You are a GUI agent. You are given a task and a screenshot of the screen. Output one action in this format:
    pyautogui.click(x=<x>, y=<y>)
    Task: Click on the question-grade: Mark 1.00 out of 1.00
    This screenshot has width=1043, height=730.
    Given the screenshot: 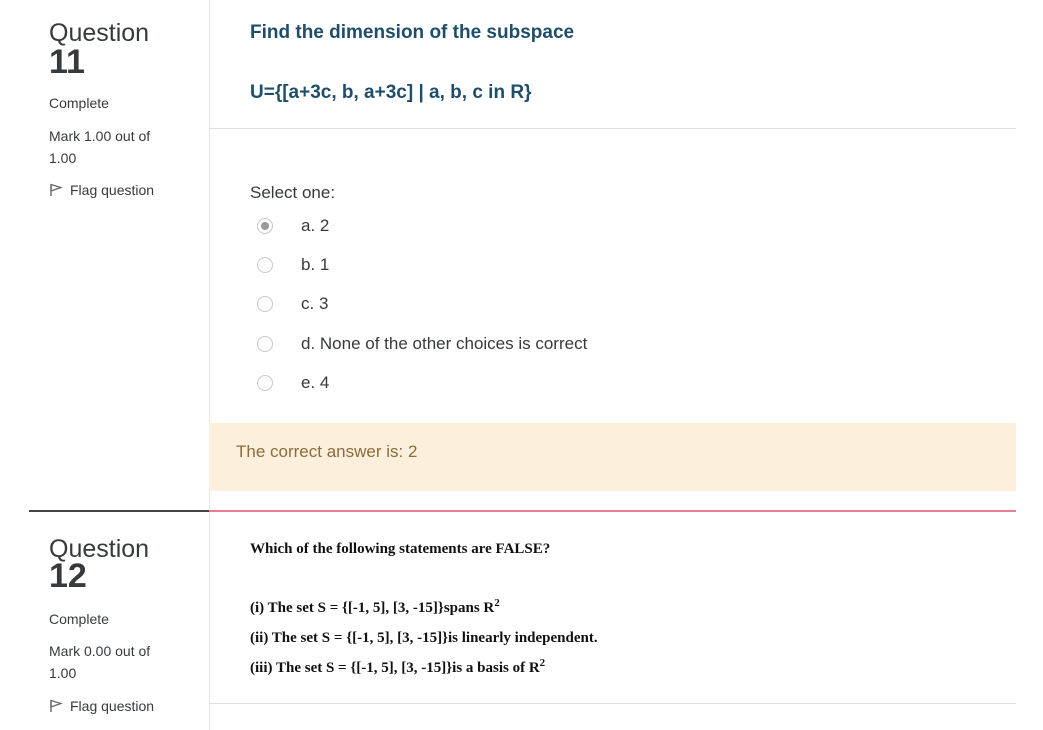 What is the action you would take?
    pyautogui.click(x=100, y=147)
    